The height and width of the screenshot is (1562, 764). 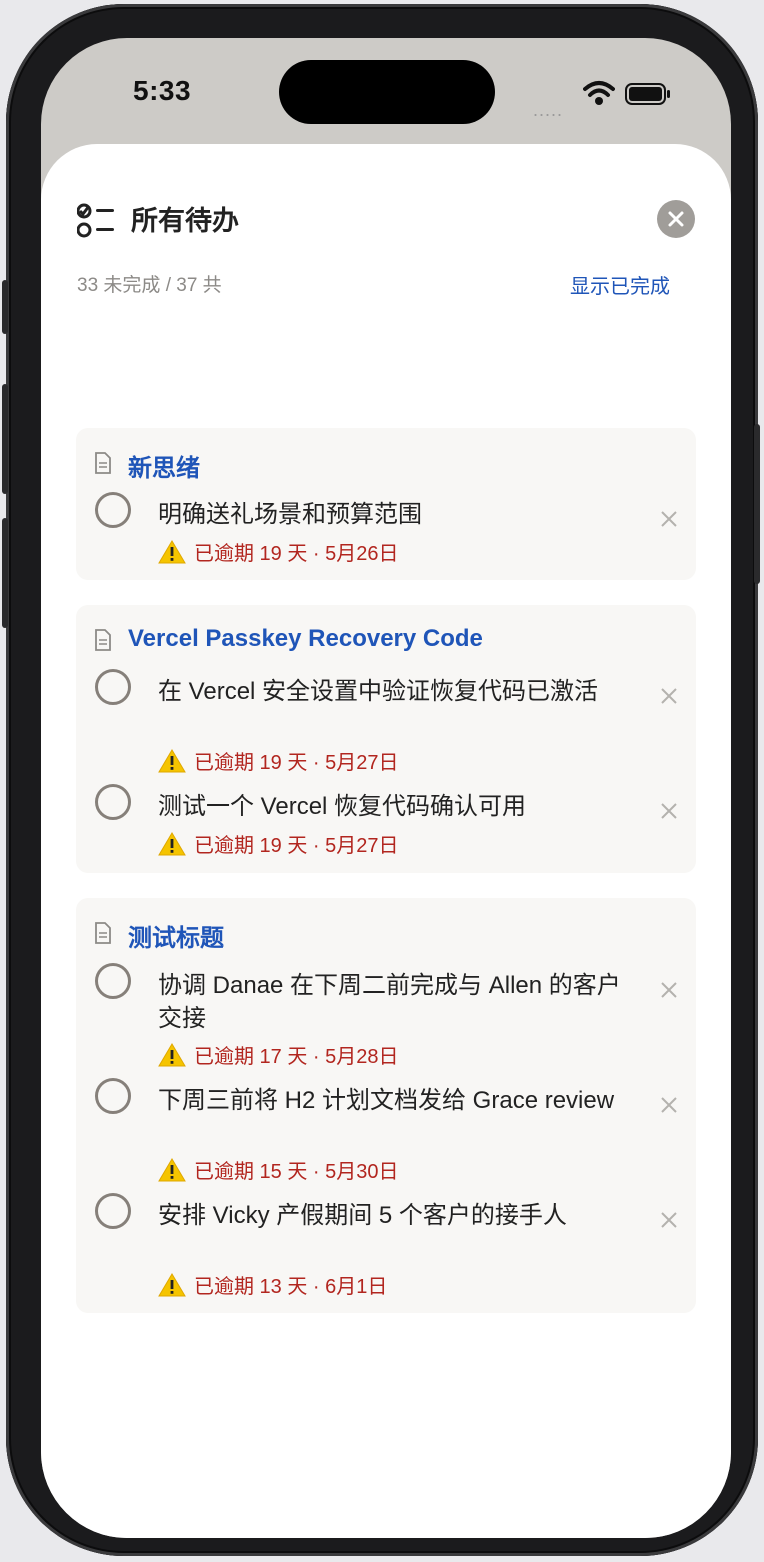 I want to click on power-button, so click(x=757, y=504).